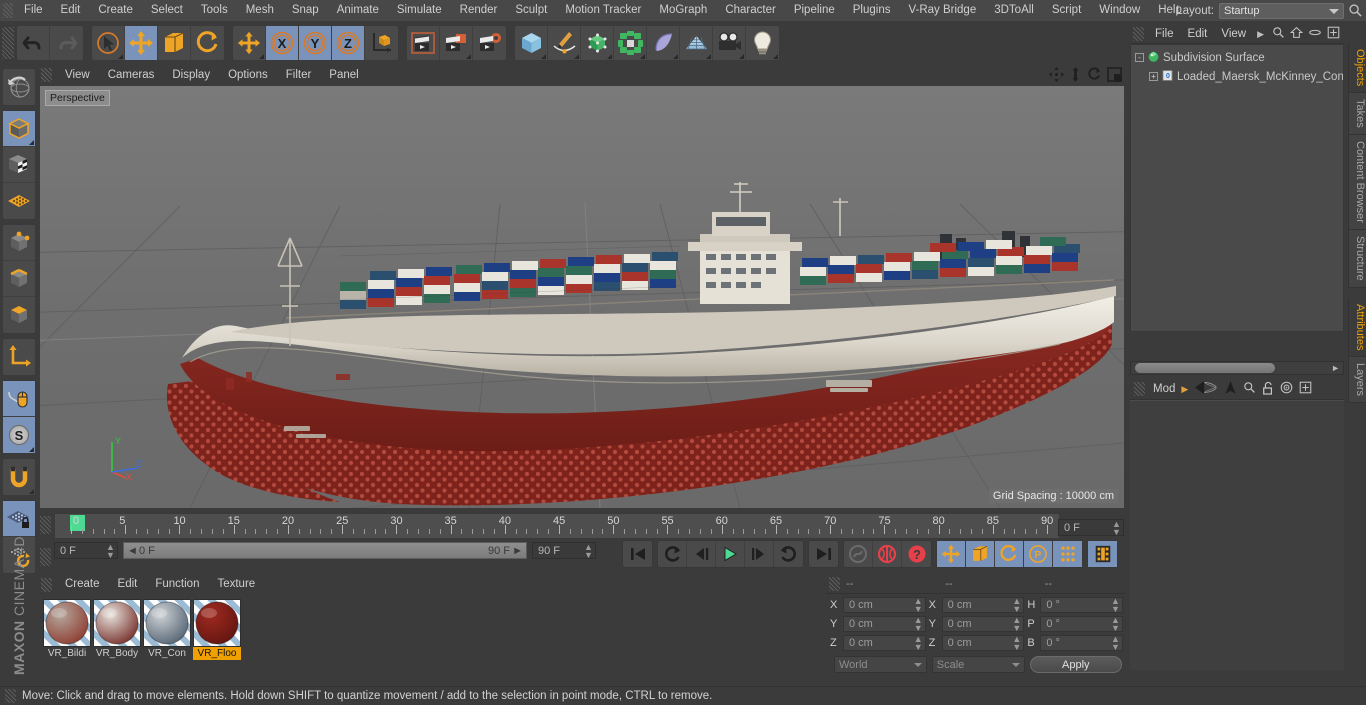 Image resolution: width=1366 pixels, height=705 pixels. I want to click on material-menu-grip, so click(46, 584).